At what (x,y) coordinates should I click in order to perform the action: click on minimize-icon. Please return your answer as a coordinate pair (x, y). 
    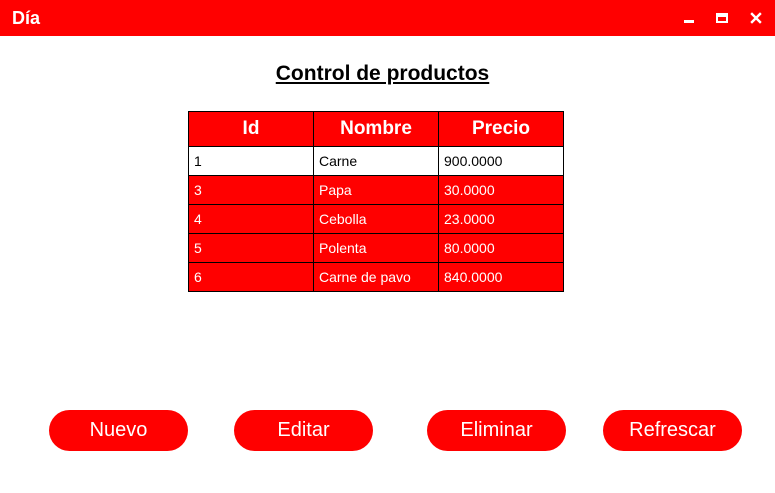
    Looking at the image, I should click on (689, 18).